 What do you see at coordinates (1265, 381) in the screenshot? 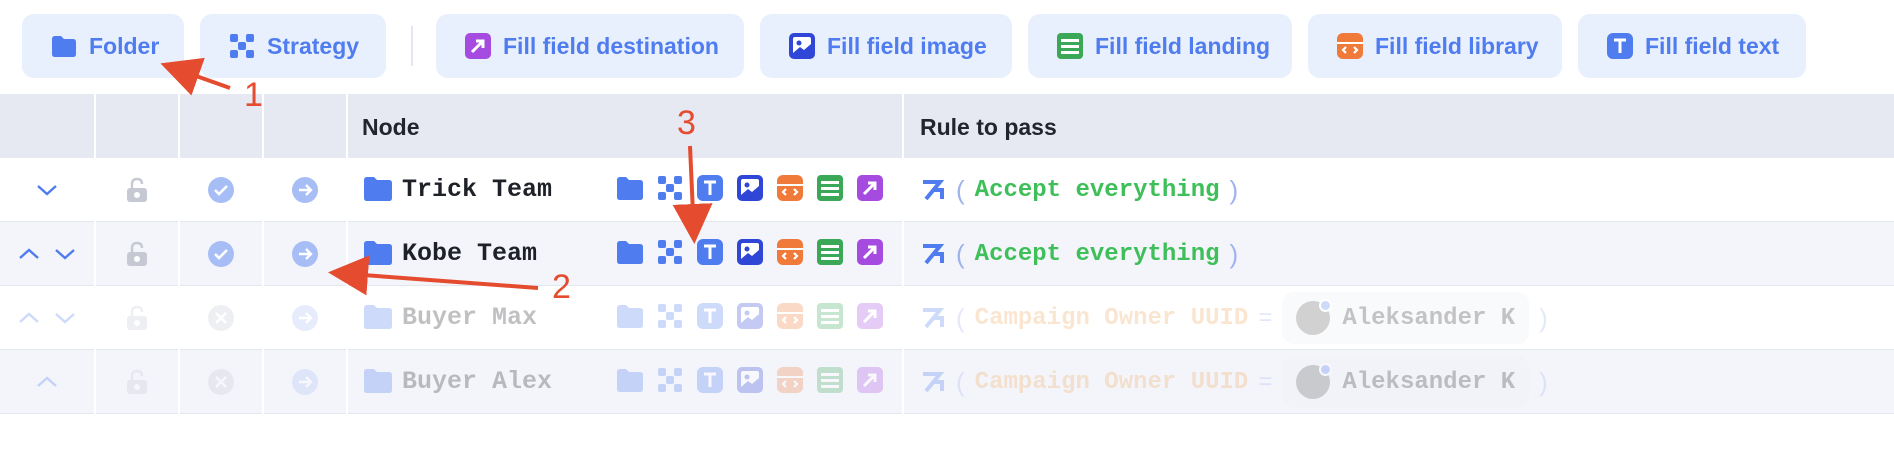
I see `rule-operator: =` at bounding box center [1265, 381].